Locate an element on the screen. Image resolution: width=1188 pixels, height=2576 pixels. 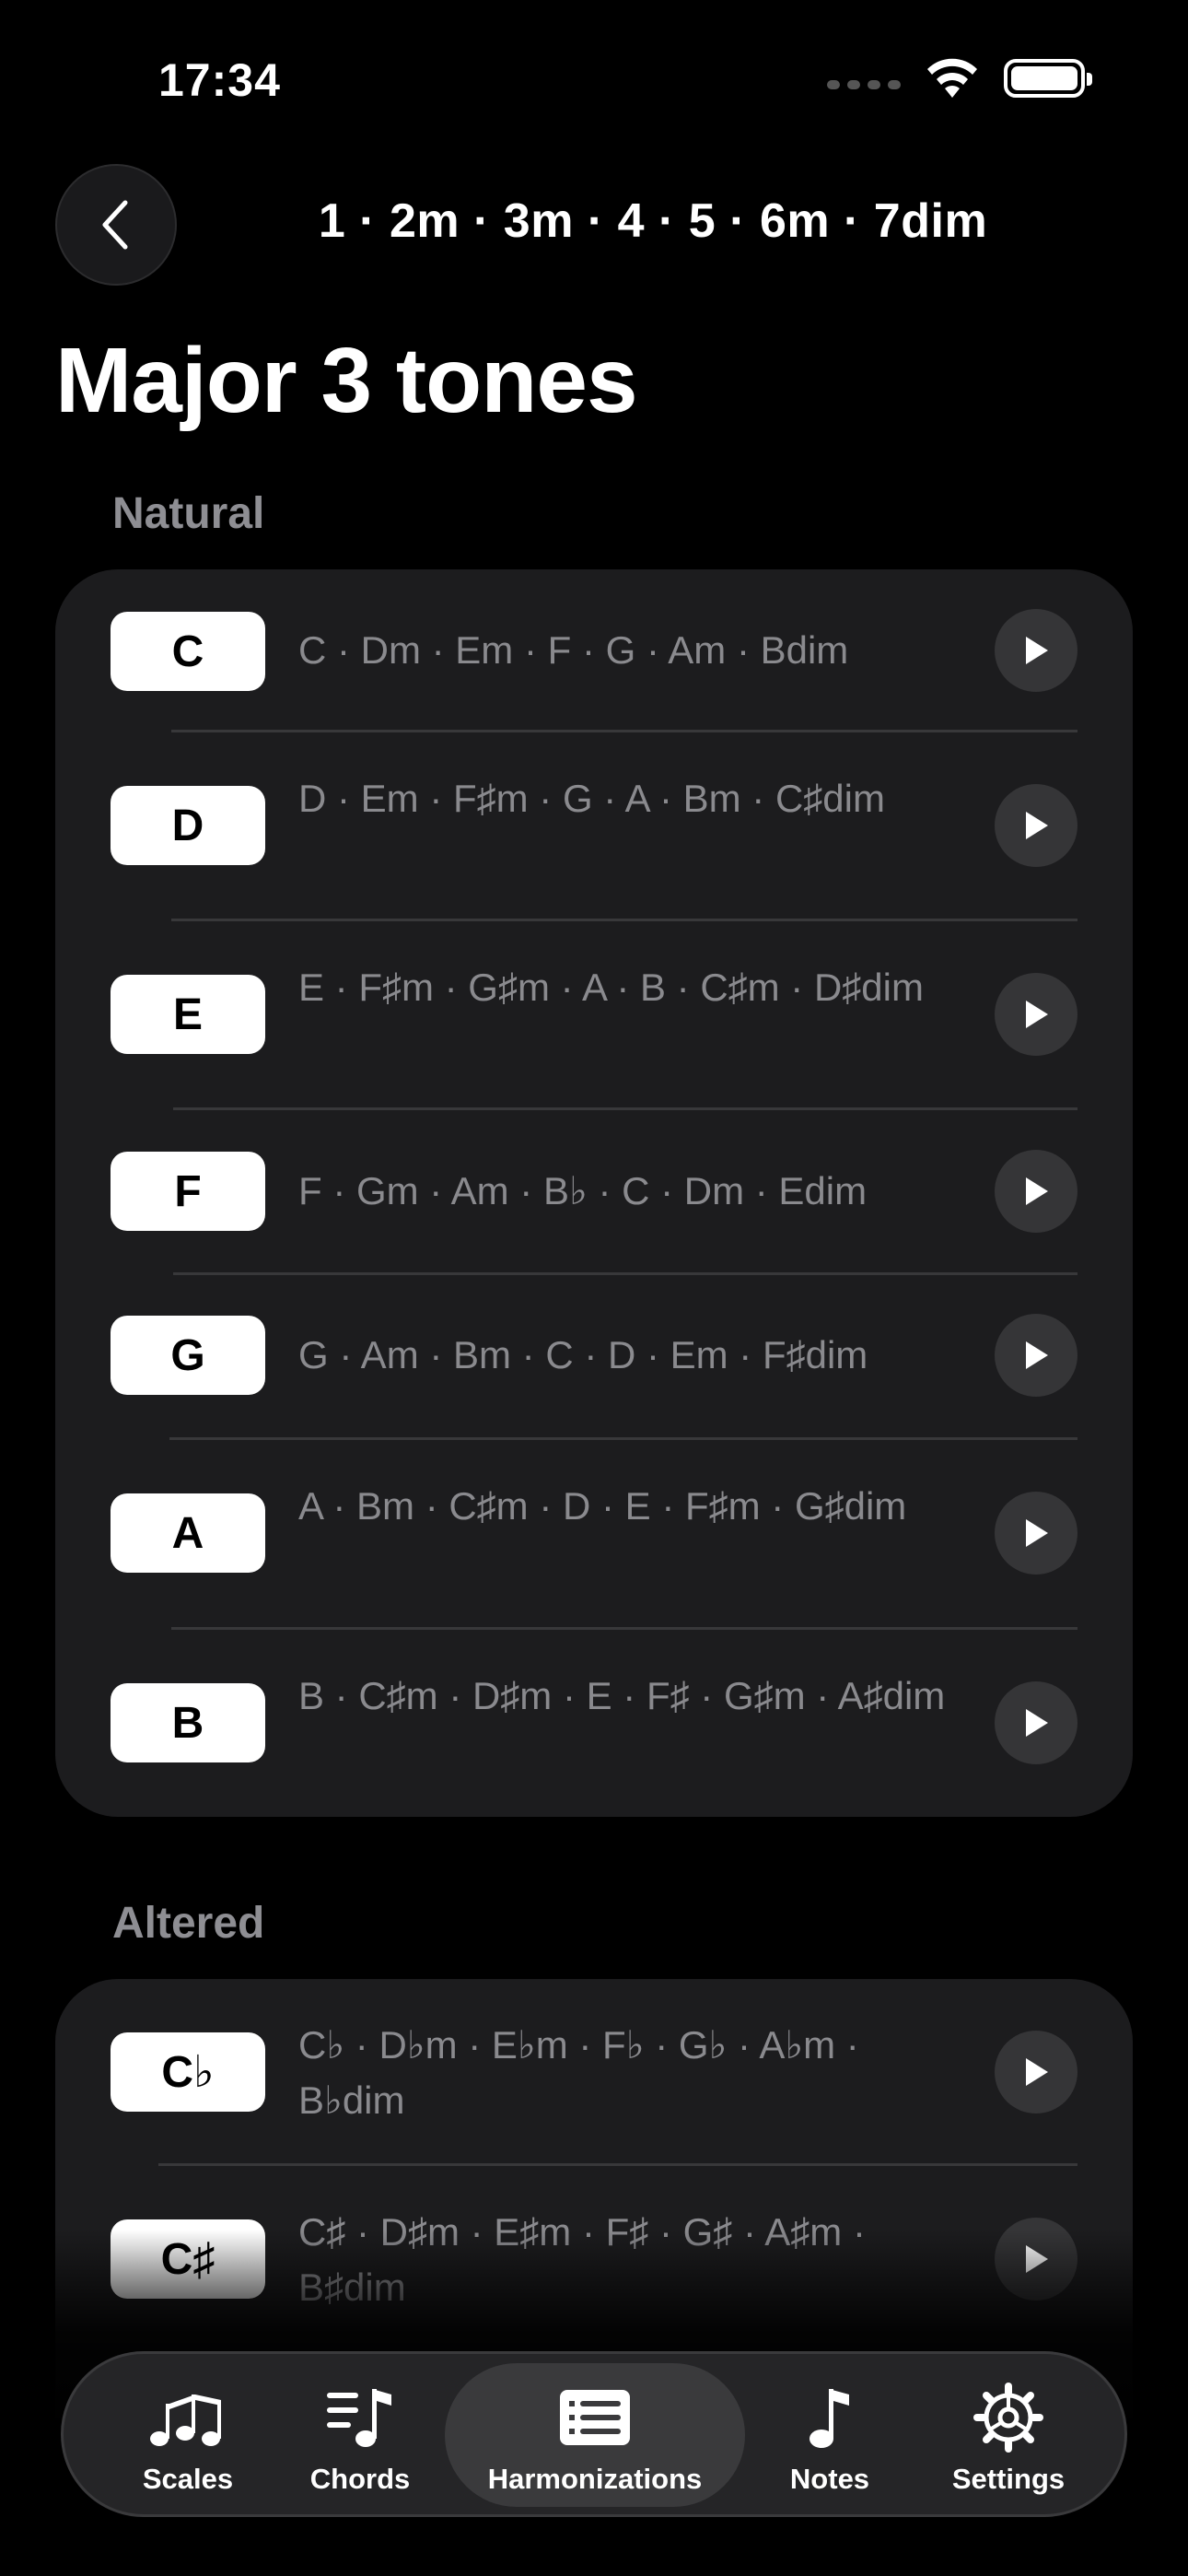
tab-chords: Chords is located at coordinates (360, 2434).